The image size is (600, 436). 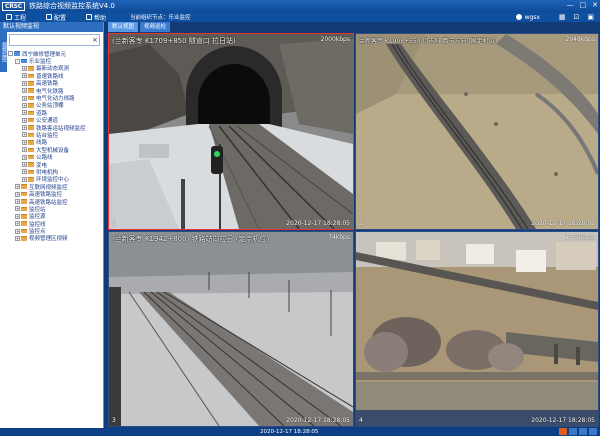 I want to click on bitrate-label: 2048kbps, so click(x=580, y=39).